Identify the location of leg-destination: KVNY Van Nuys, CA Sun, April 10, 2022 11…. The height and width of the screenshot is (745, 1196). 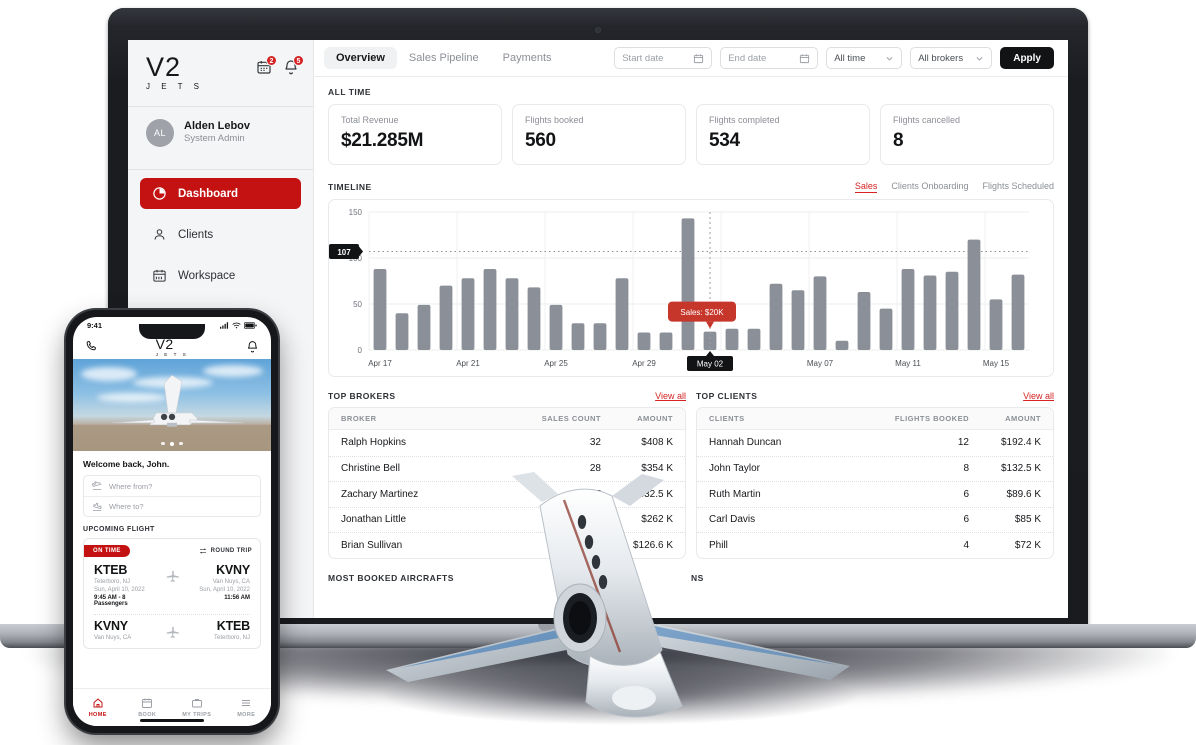
(217, 582).